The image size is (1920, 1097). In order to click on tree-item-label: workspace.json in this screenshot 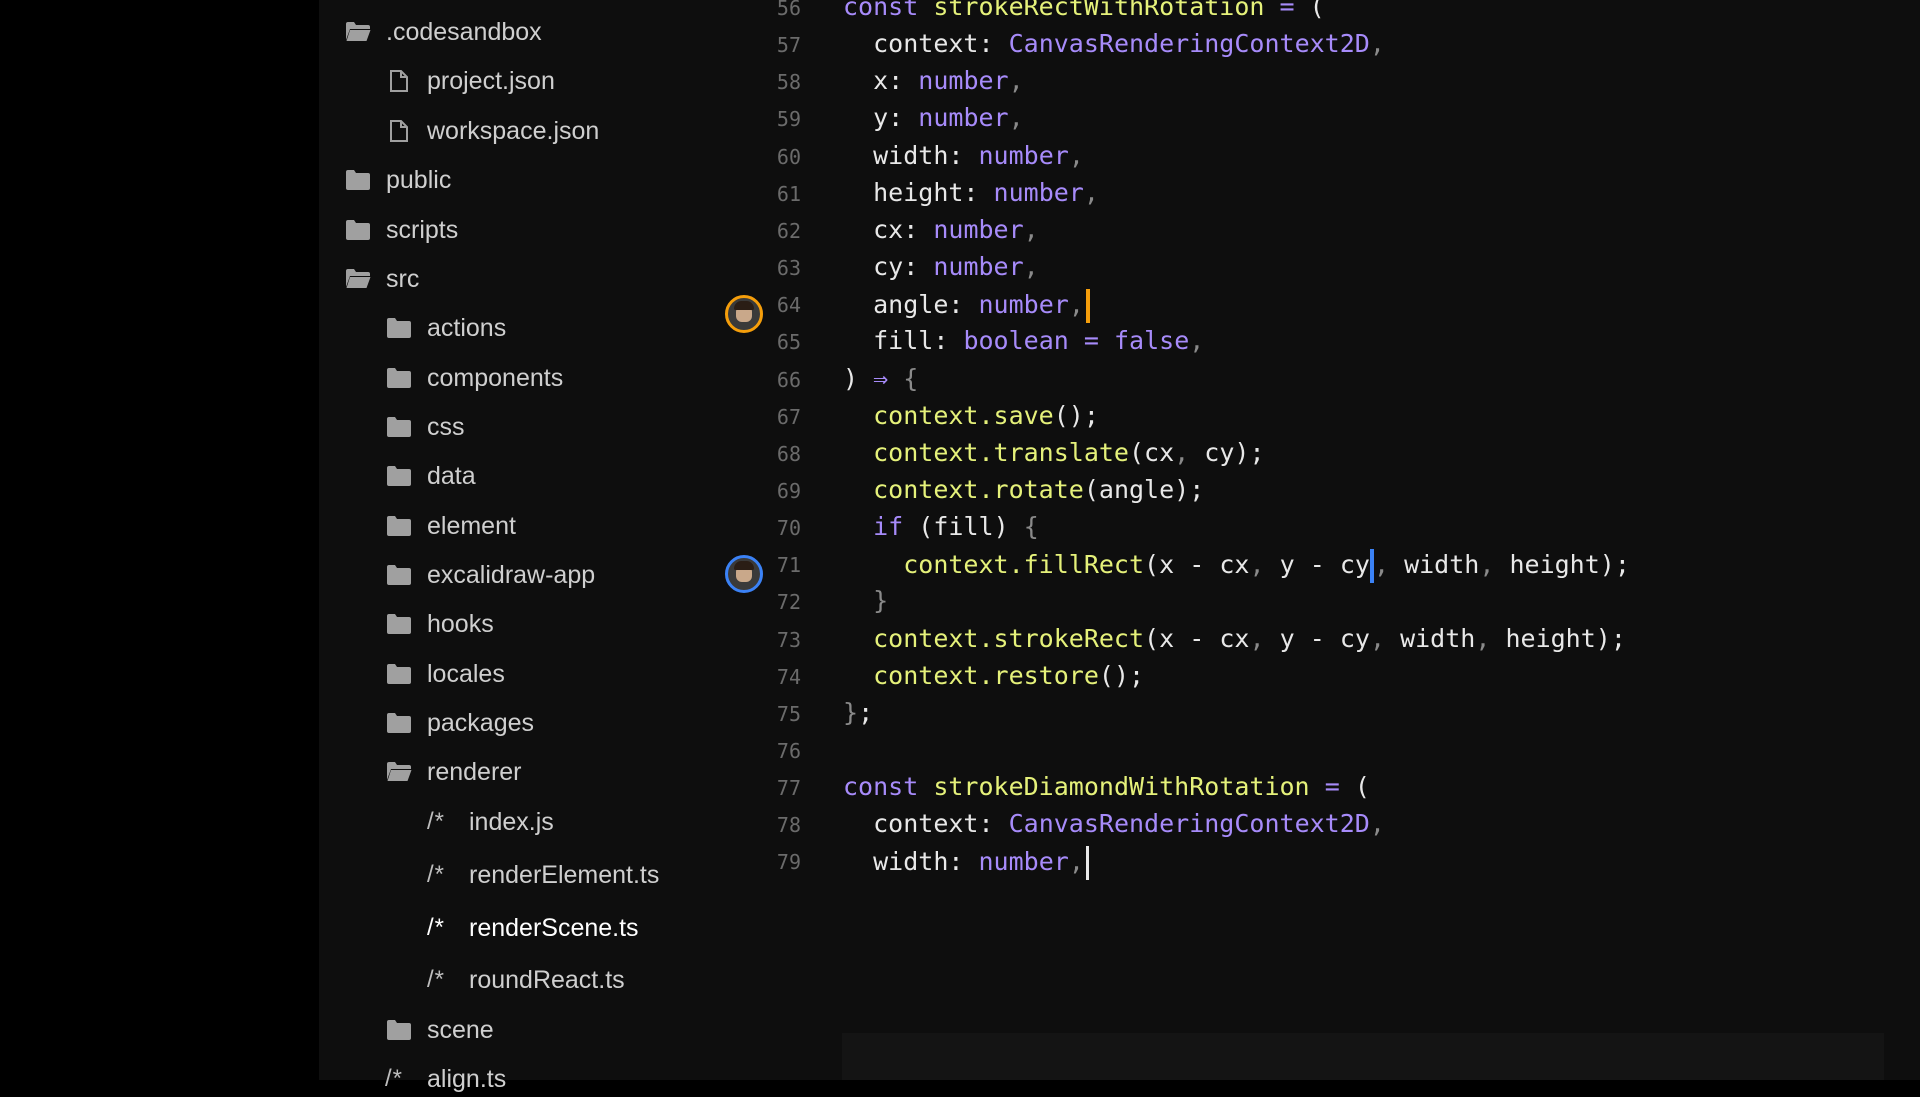, I will do `click(513, 130)`.